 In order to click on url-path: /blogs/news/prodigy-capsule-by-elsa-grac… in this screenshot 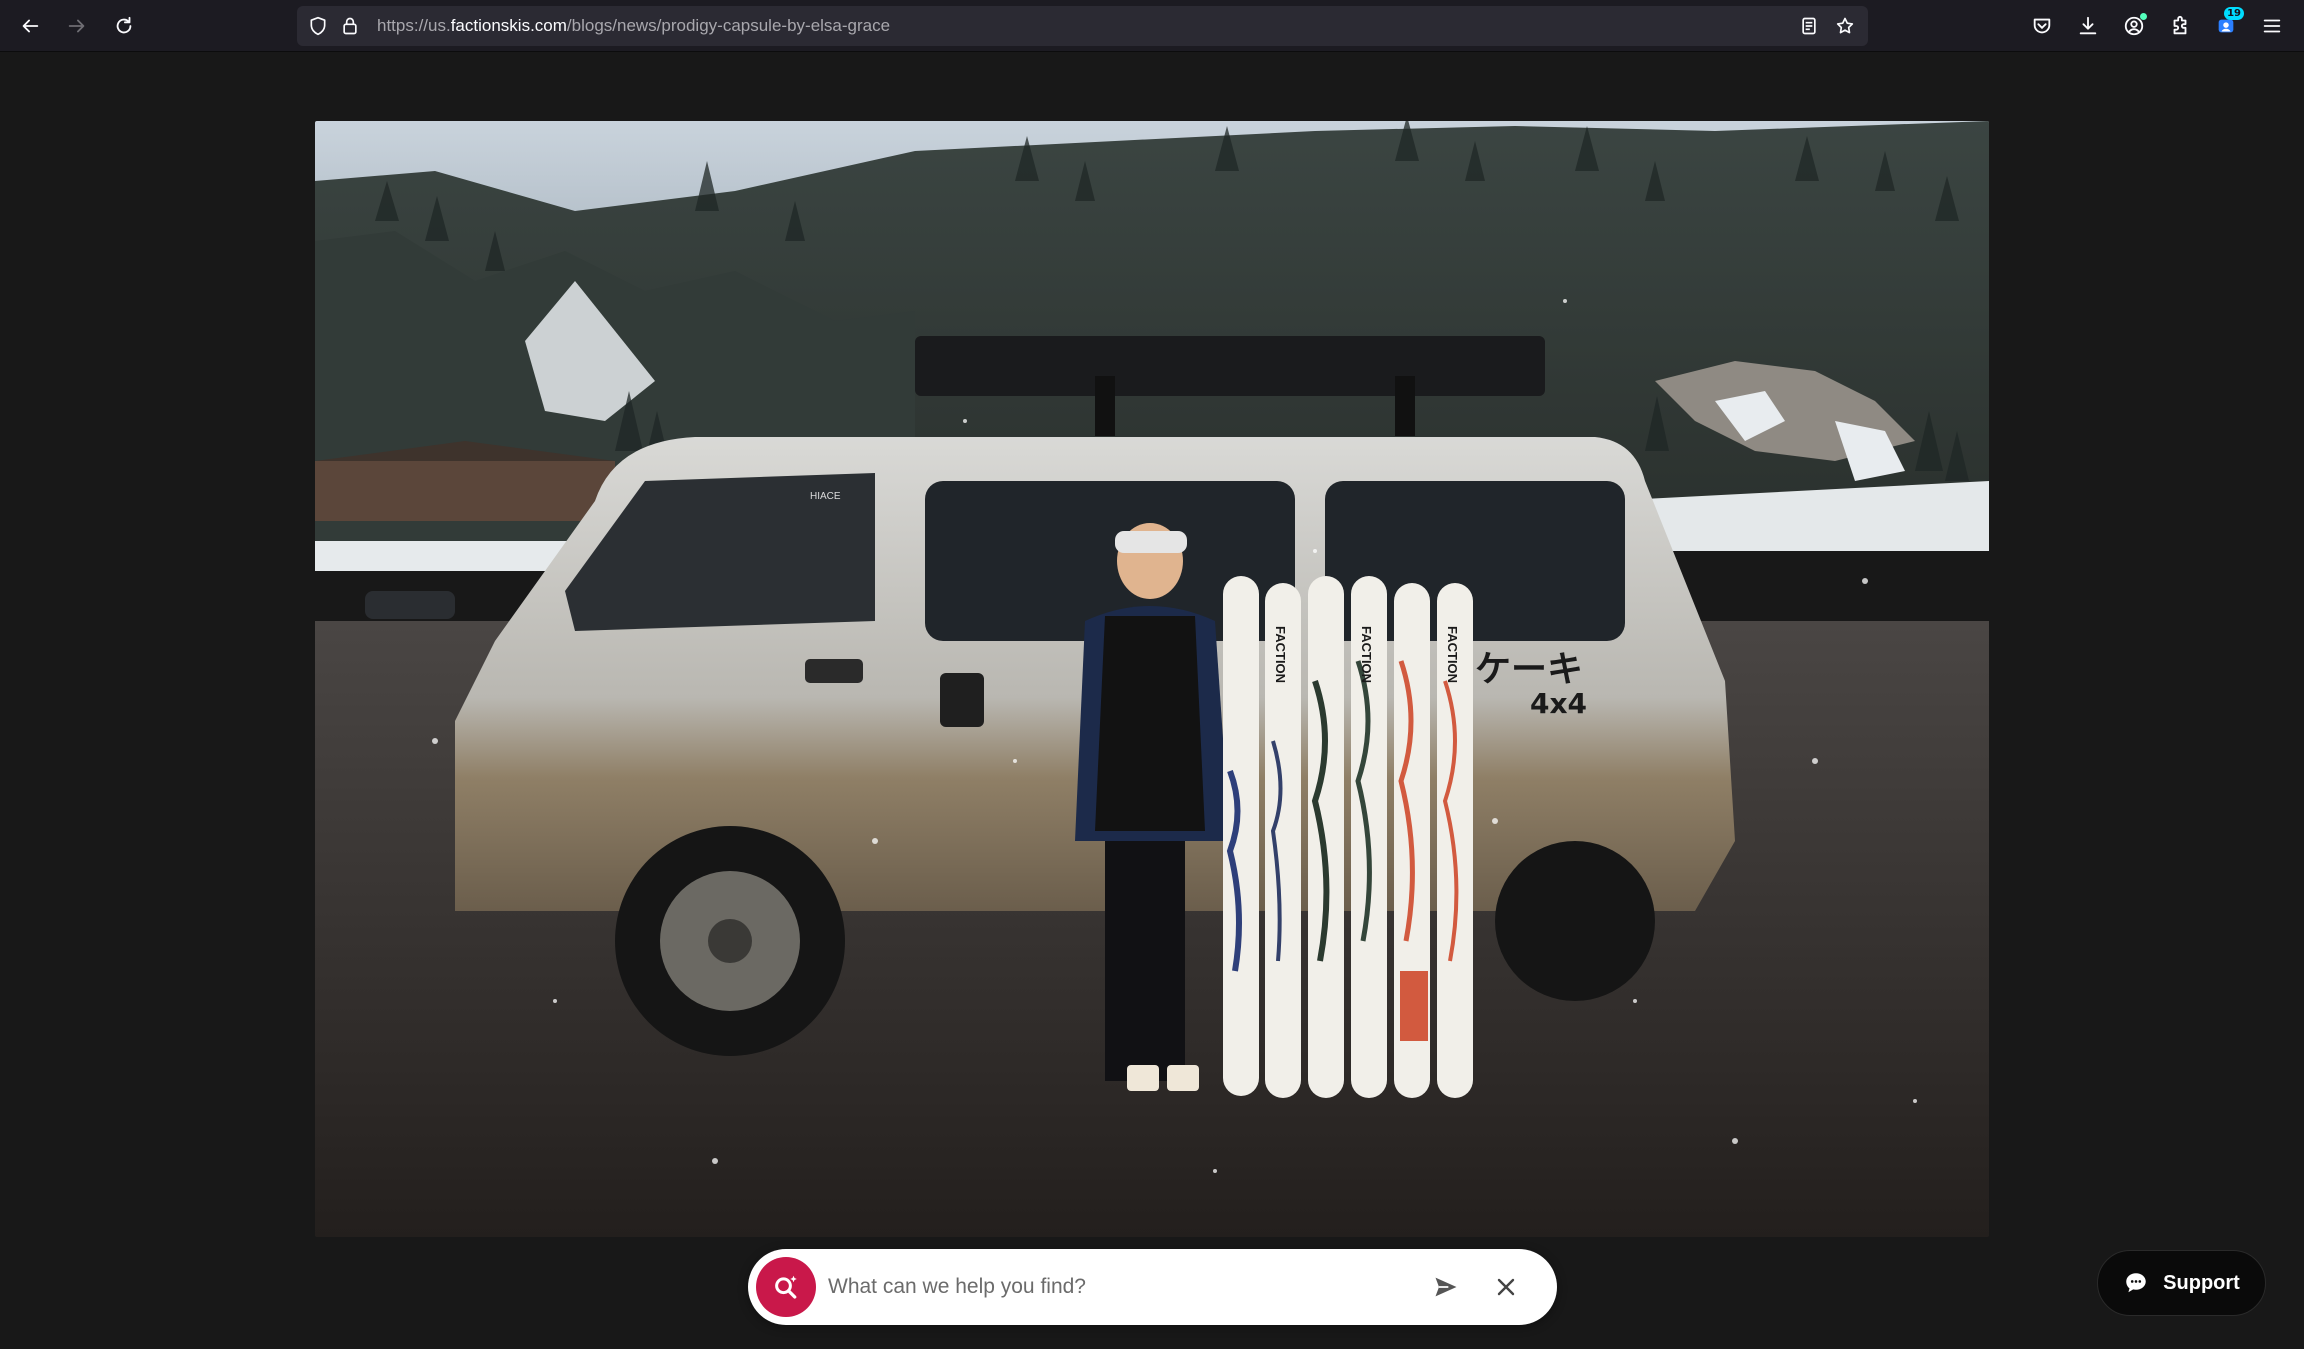, I will do `click(728, 25)`.